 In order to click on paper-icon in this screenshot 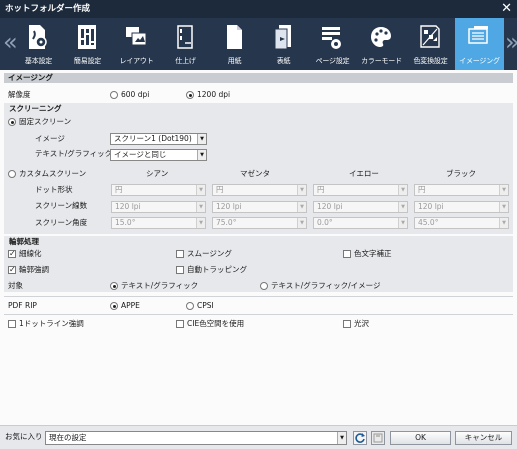, I will do `click(234, 37)`.